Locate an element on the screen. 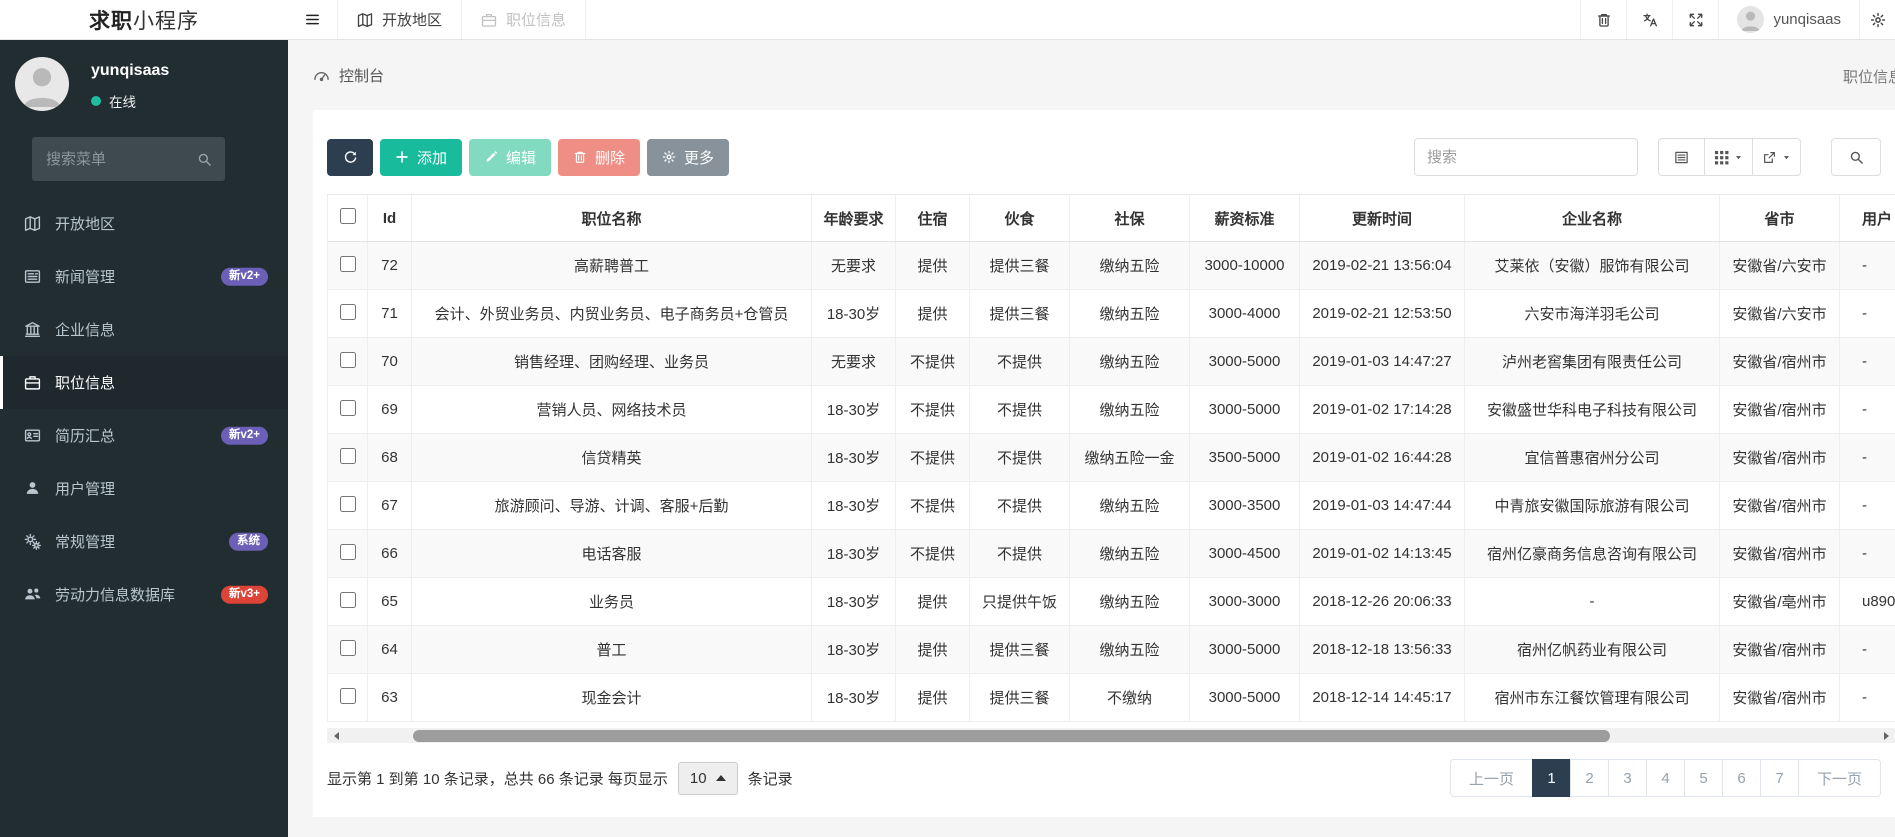  sidebar-toggle-button is located at coordinates (313, 19).